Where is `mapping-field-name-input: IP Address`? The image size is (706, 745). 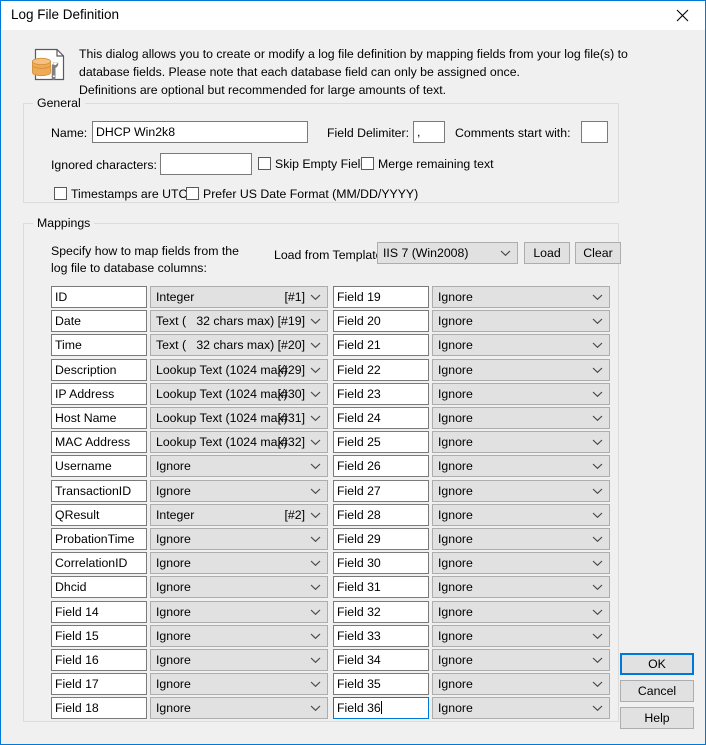 mapping-field-name-input: IP Address is located at coordinates (99, 393).